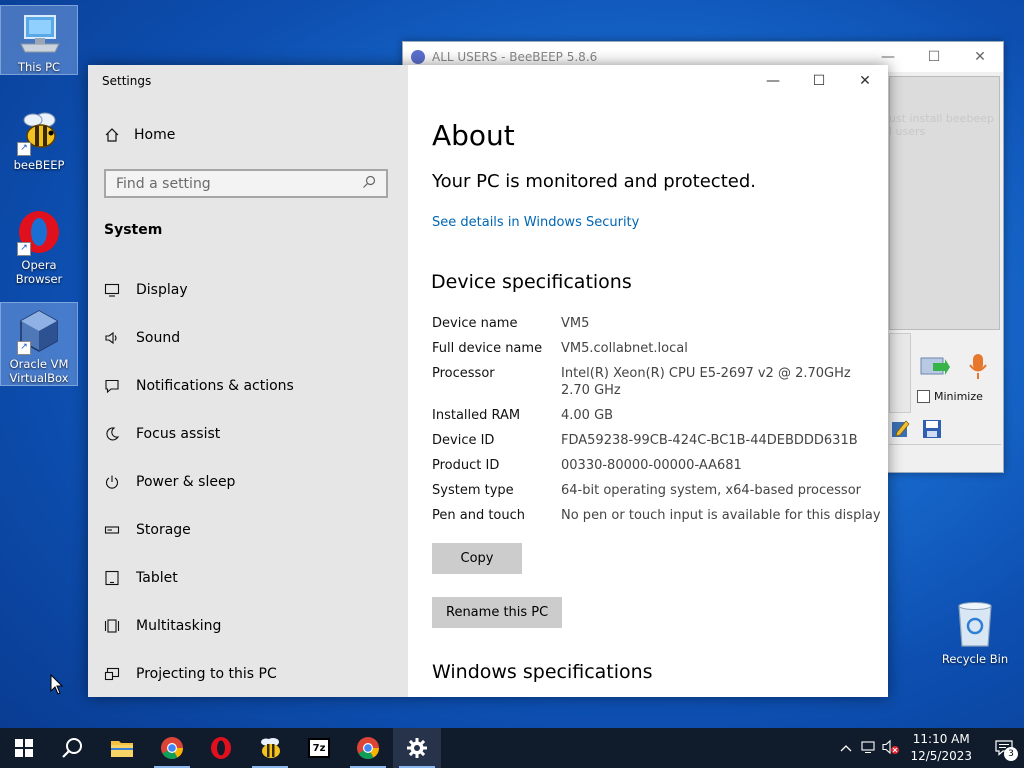 The height and width of the screenshot is (768, 1024). Describe the element at coordinates (535, 222) in the screenshot. I see `windows-security-link: See details in Windows Security` at that location.